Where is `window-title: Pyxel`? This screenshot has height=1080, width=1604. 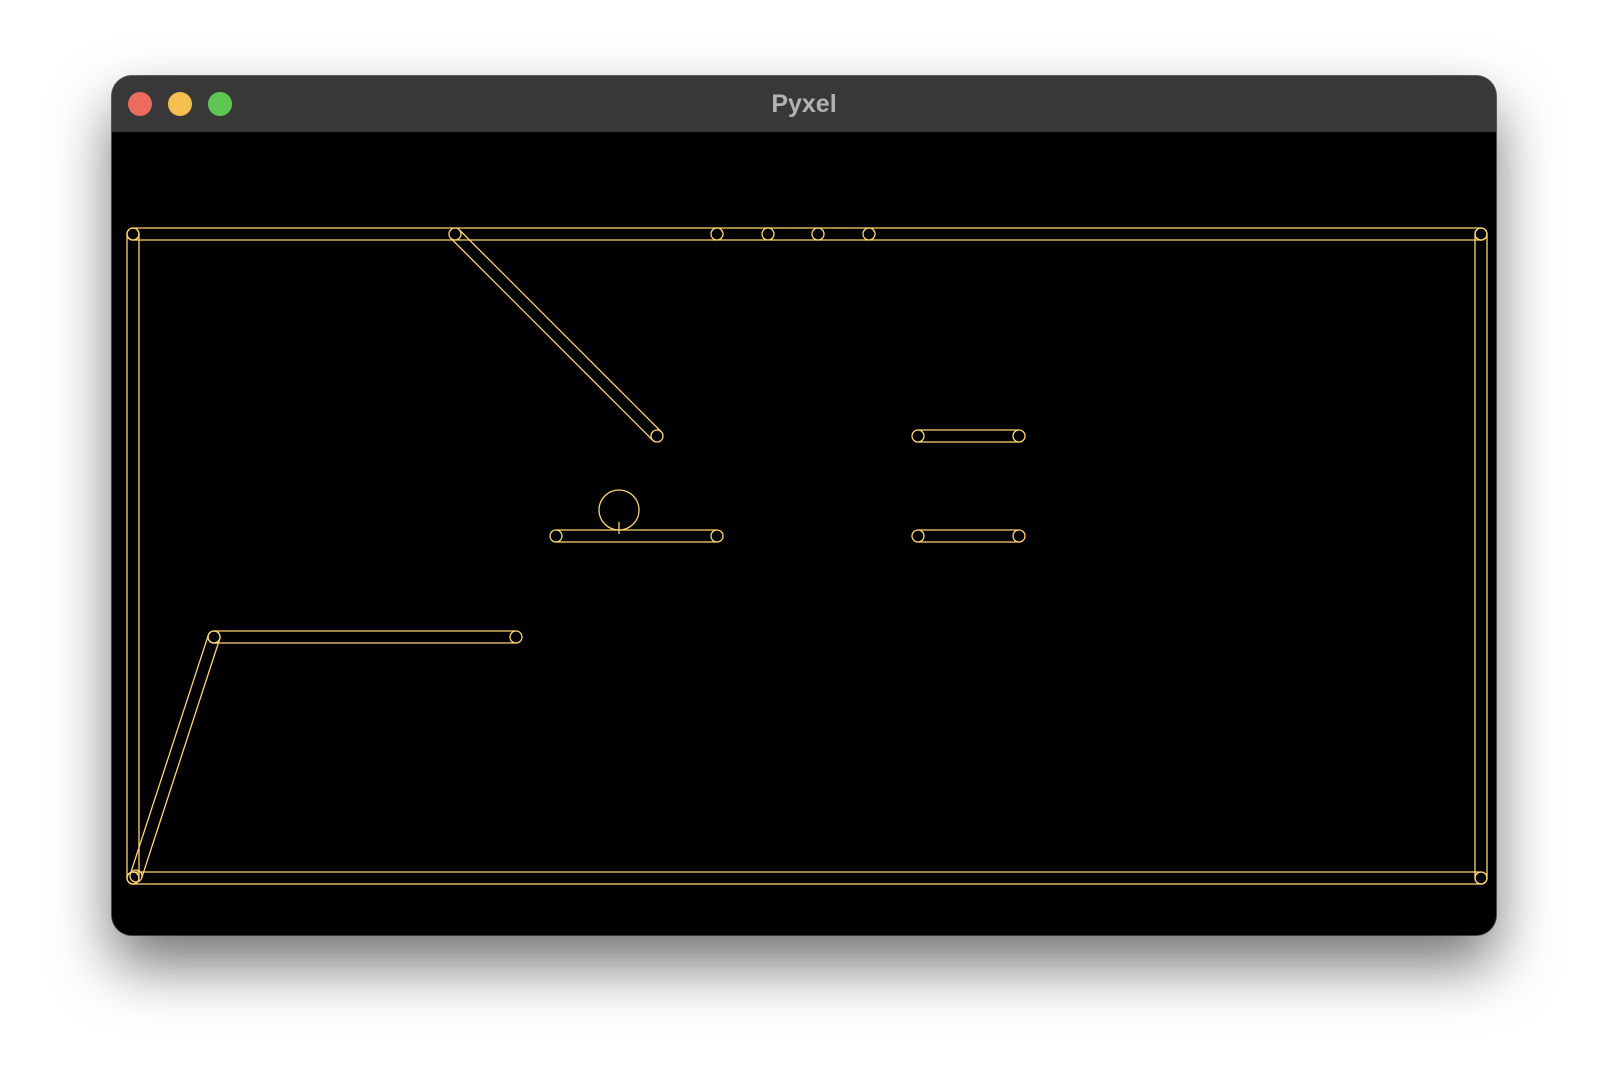 window-title: Pyxel is located at coordinates (804, 104).